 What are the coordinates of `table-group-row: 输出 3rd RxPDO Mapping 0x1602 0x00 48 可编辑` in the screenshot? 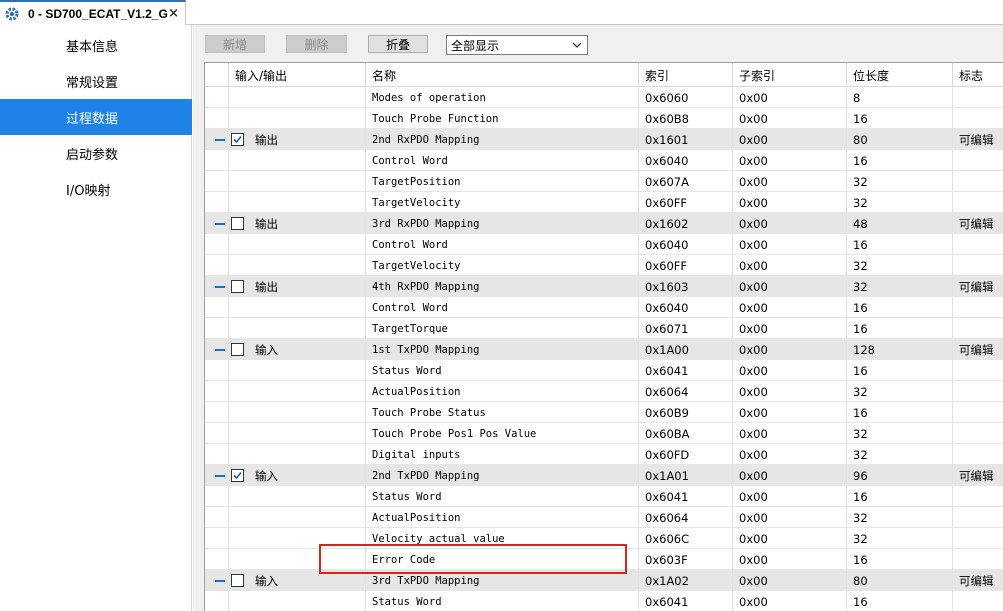 It's located at (604, 223).